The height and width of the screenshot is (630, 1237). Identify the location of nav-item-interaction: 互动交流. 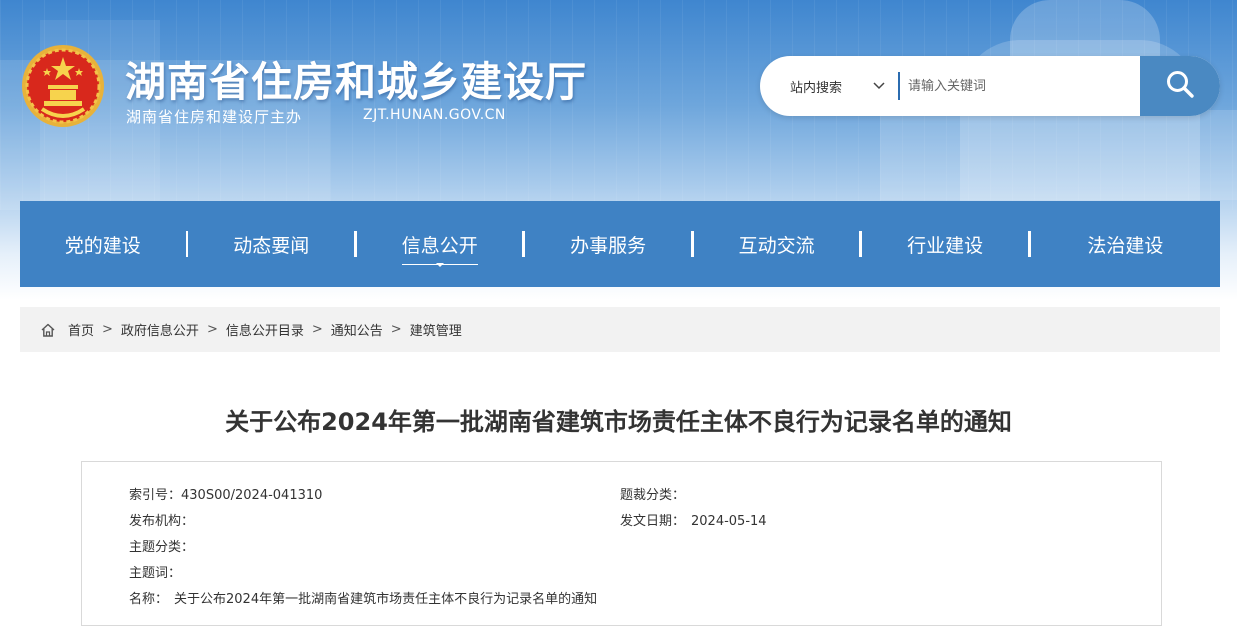
(777, 244).